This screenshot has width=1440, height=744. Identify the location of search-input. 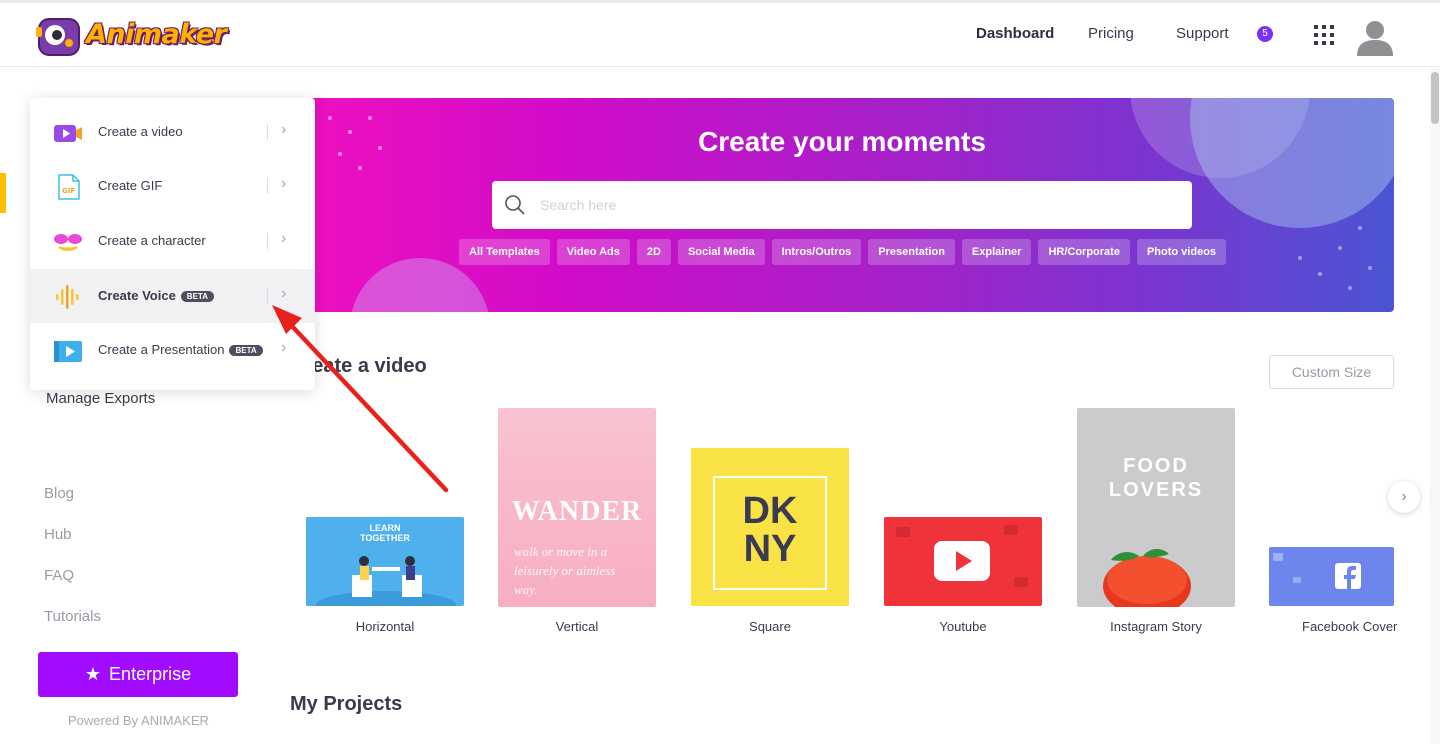
(850, 205).